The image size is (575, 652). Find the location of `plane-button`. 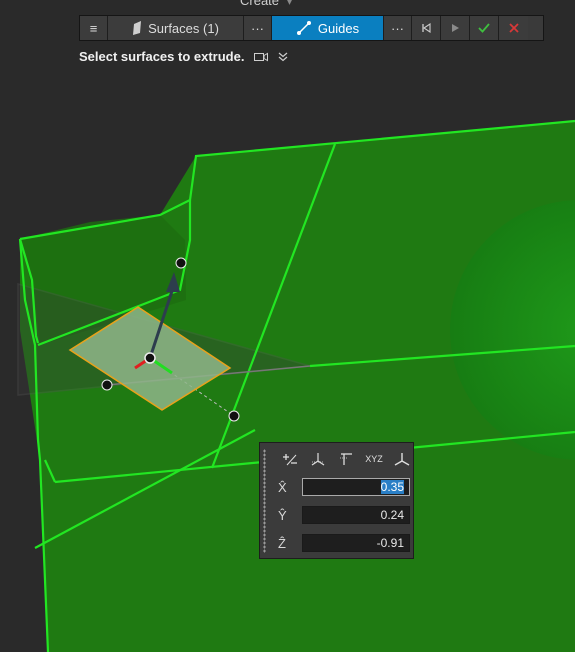

plane-button is located at coordinates (346, 459).